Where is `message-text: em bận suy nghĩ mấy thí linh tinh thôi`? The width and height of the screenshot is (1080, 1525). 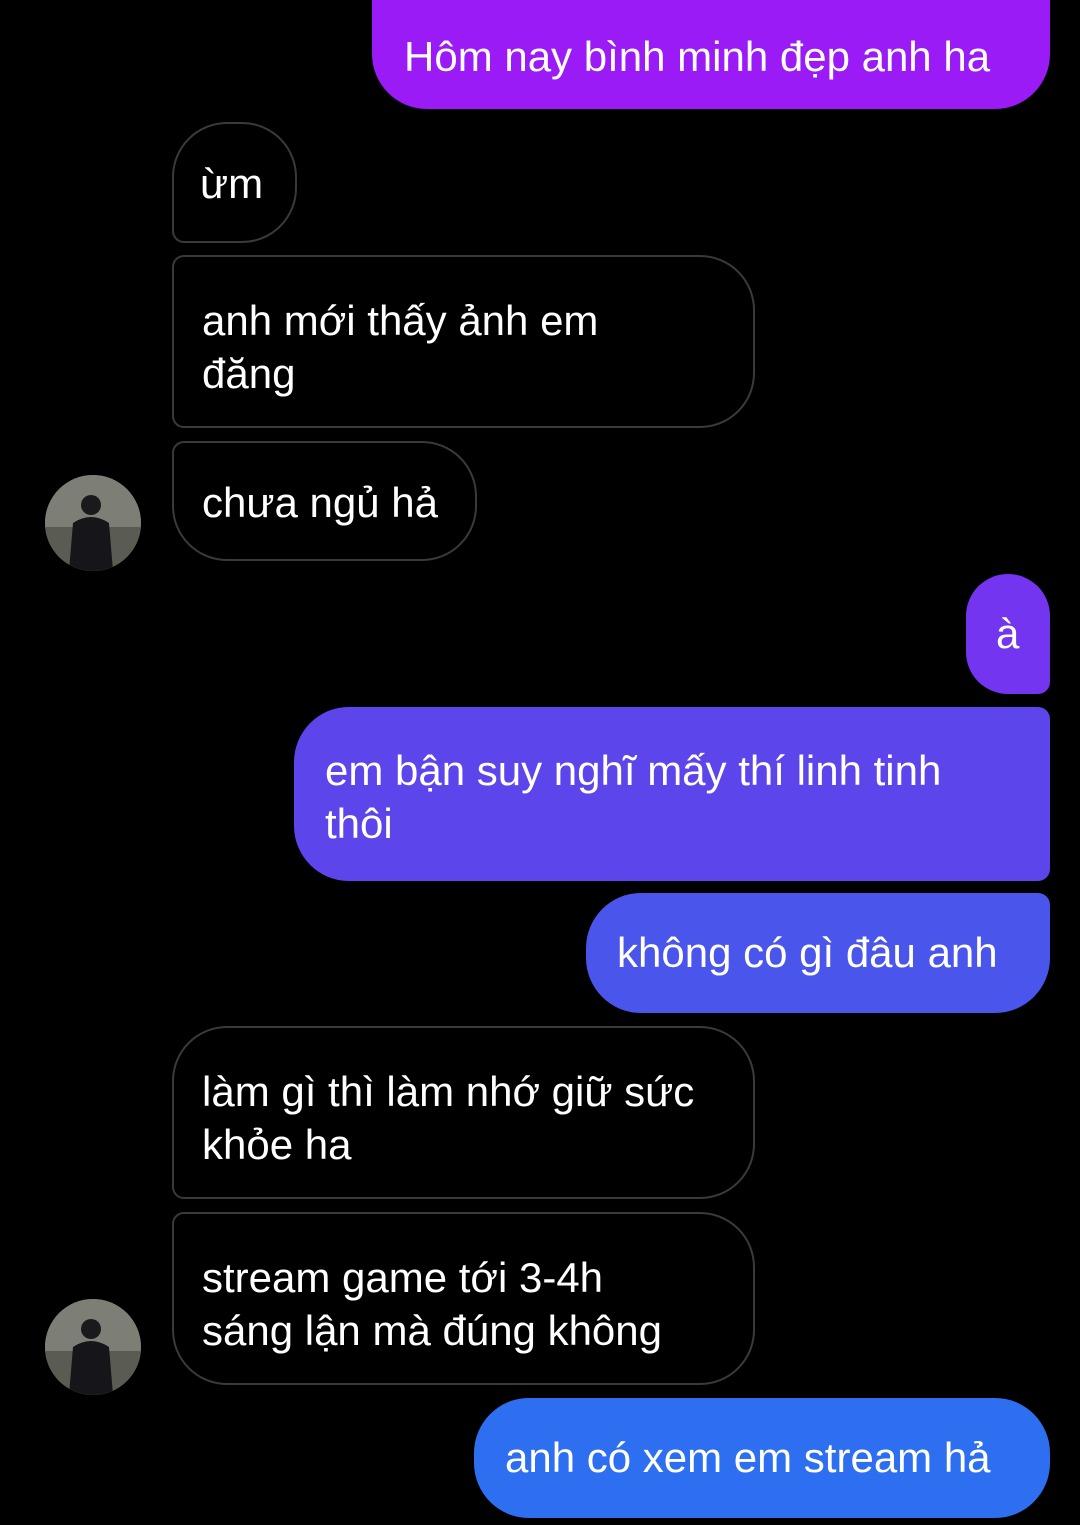
message-text: em bận suy nghĩ mấy thí linh tinh thôi is located at coordinates (633, 797).